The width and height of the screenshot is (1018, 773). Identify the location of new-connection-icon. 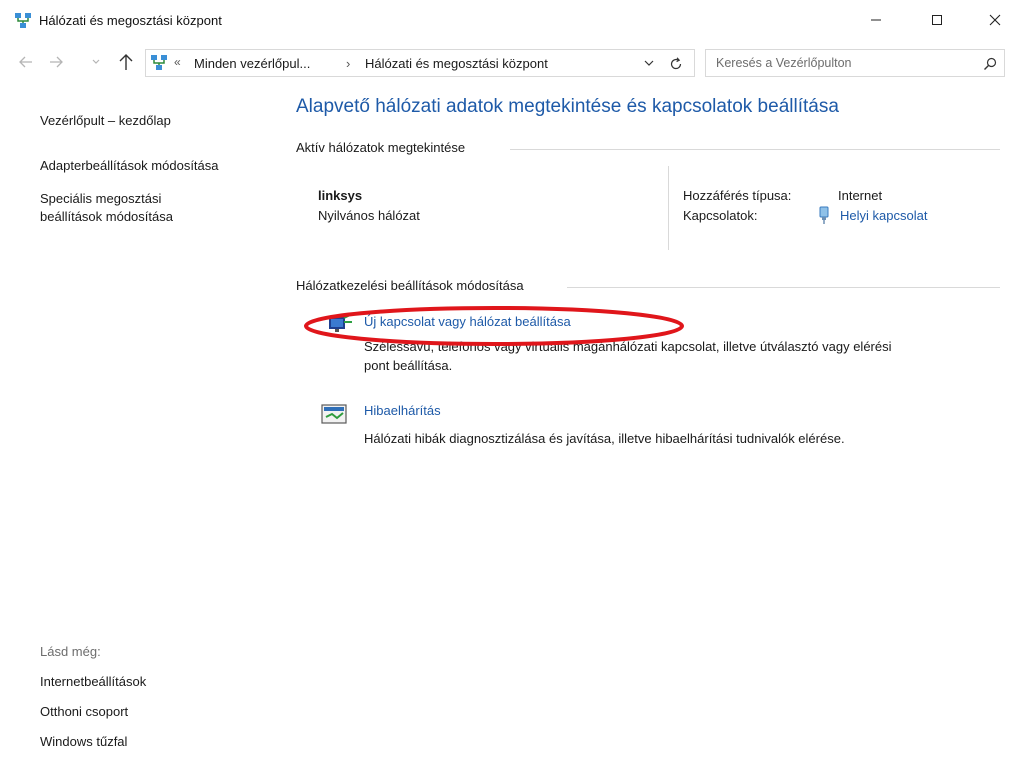
(341, 322).